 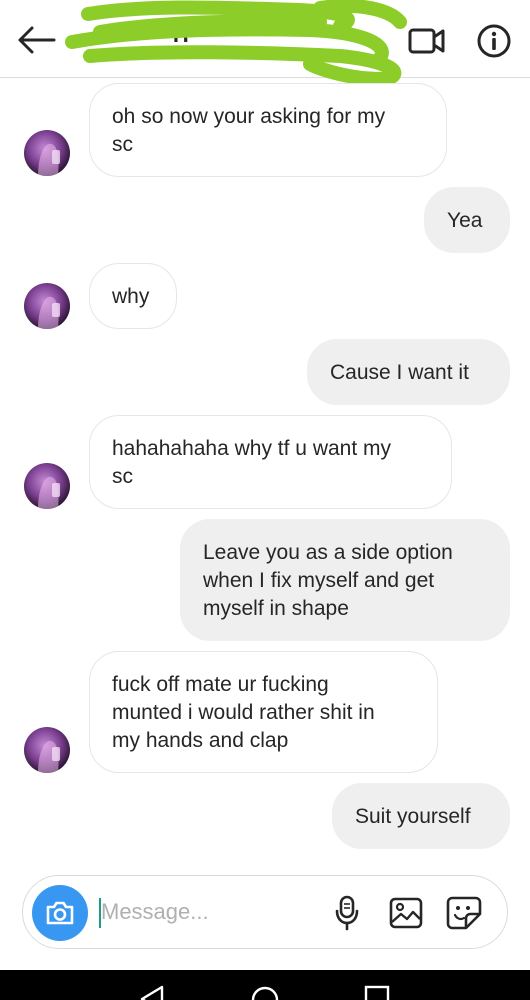 I want to click on nav-home-icon, so click(x=265, y=992).